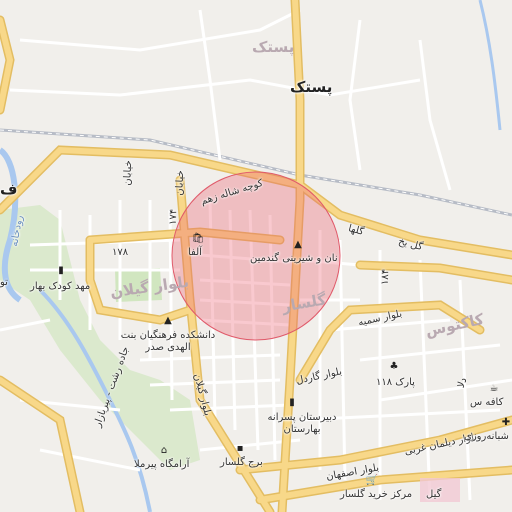  I want to click on poi-label-alfa: آلفا, so click(195, 253).